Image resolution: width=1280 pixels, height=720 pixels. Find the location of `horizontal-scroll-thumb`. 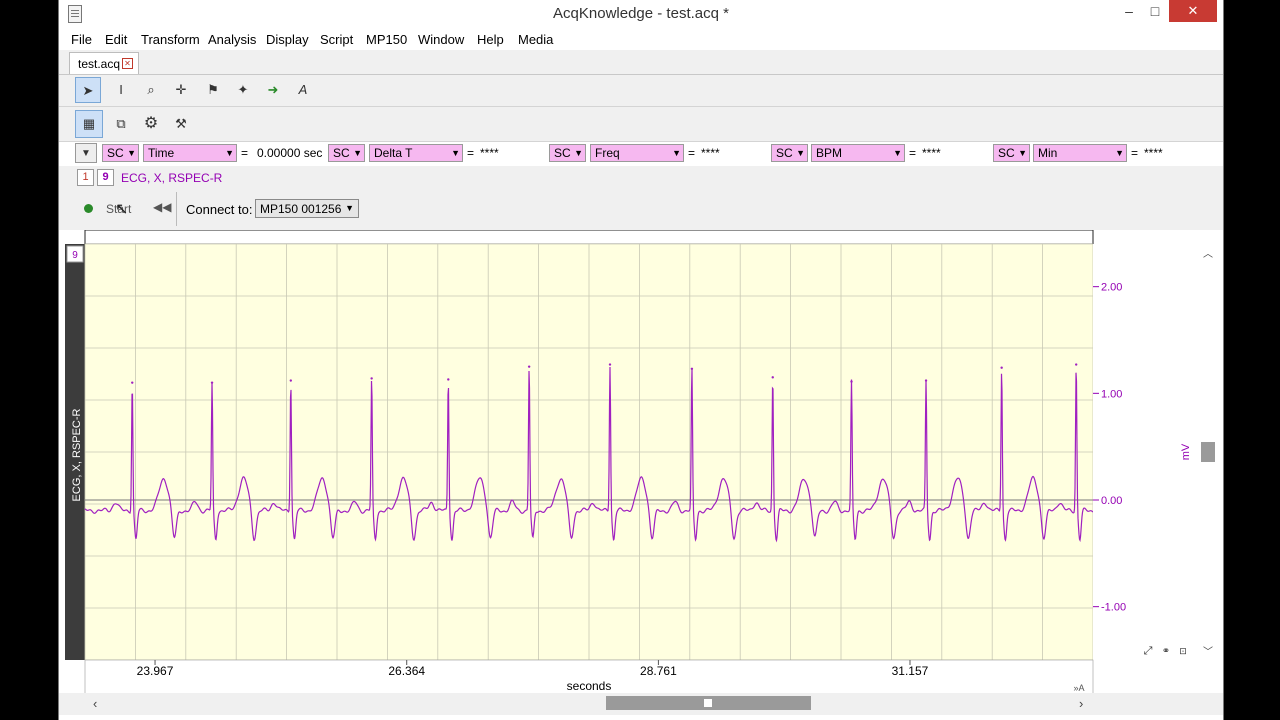

horizontal-scroll-thumb is located at coordinates (708, 703).